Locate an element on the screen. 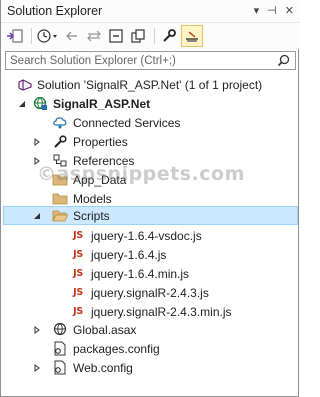 Image resolution: width=320 pixels, height=397 pixels. folder-icon is located at coordinates (60, 199).